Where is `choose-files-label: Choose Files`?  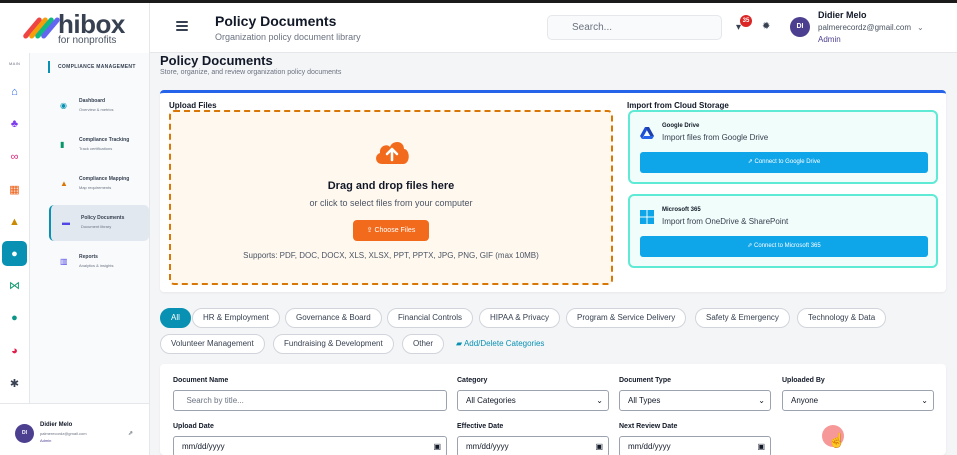
choose-files-label: Choose Files is located at coordinates (395, 230).